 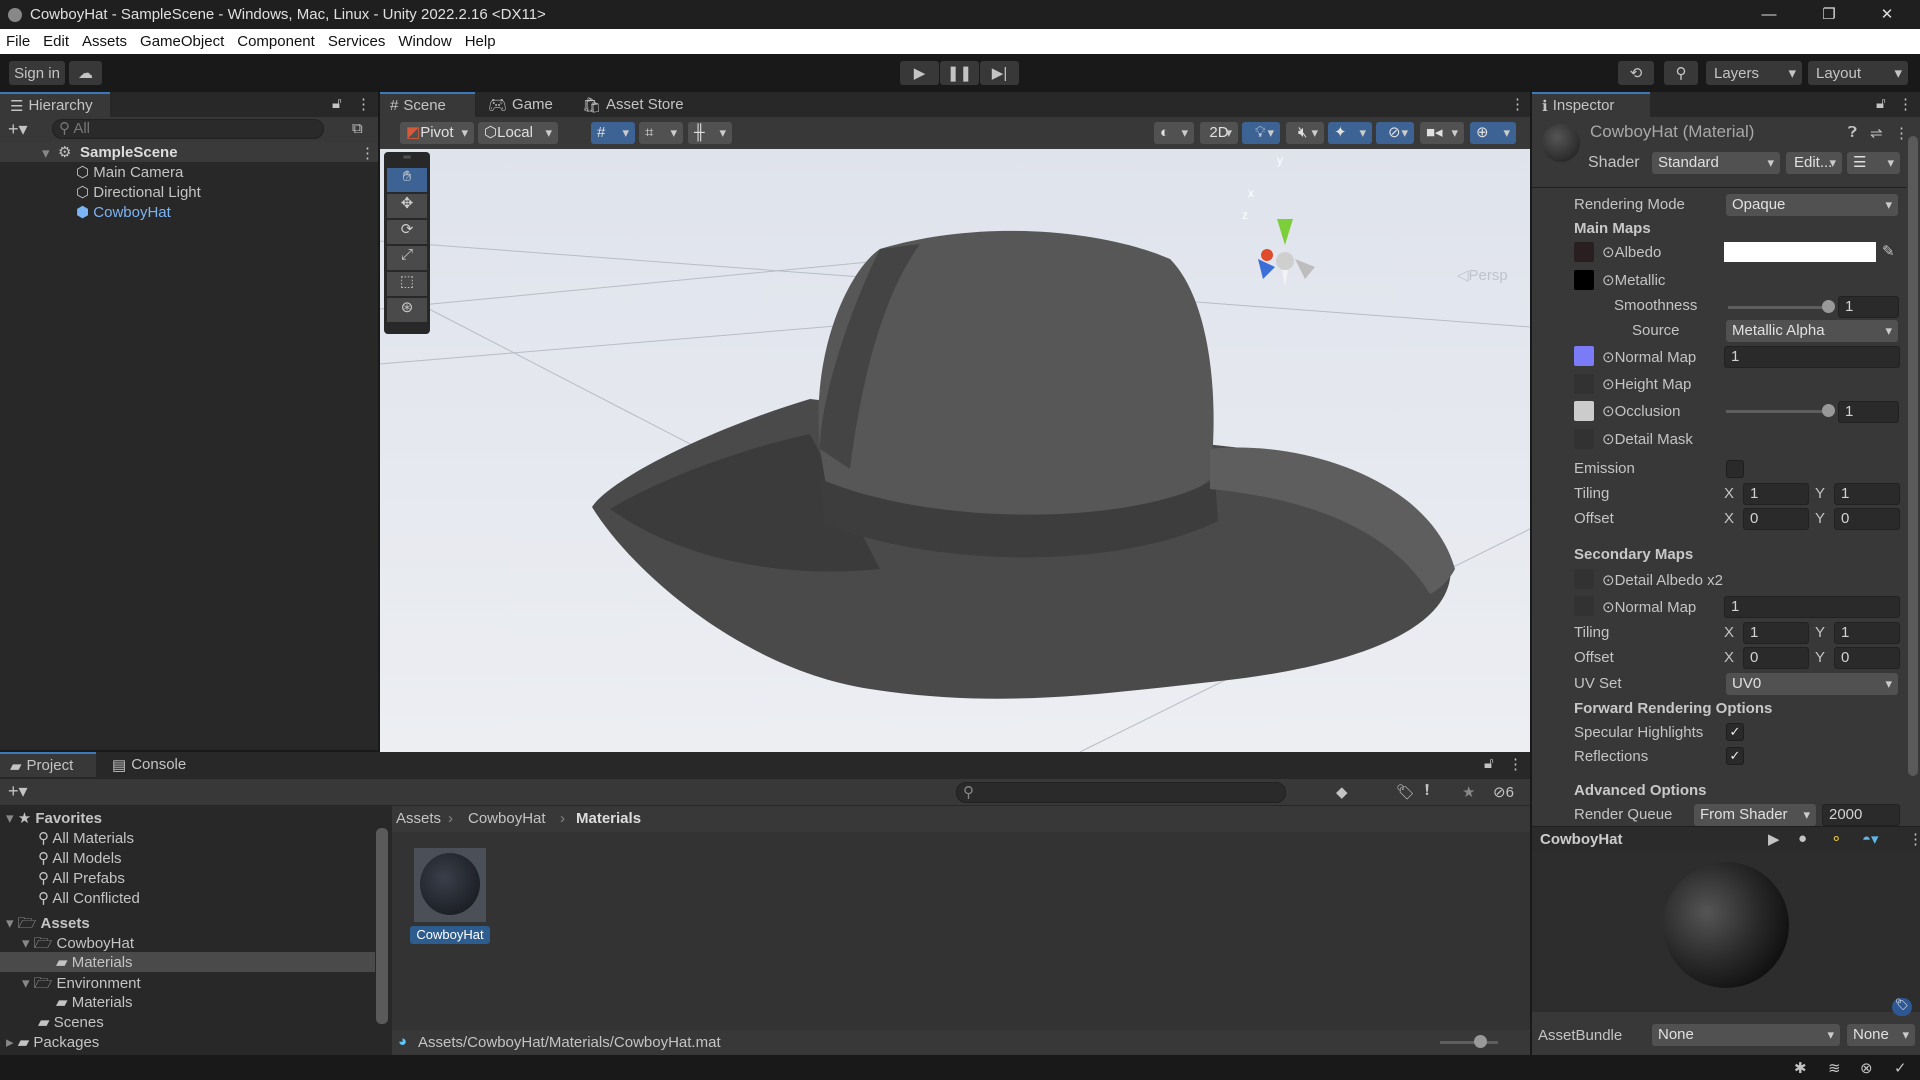 I want to click on gizmos-dropdown: ⊕, so click(x=1493, y=133).